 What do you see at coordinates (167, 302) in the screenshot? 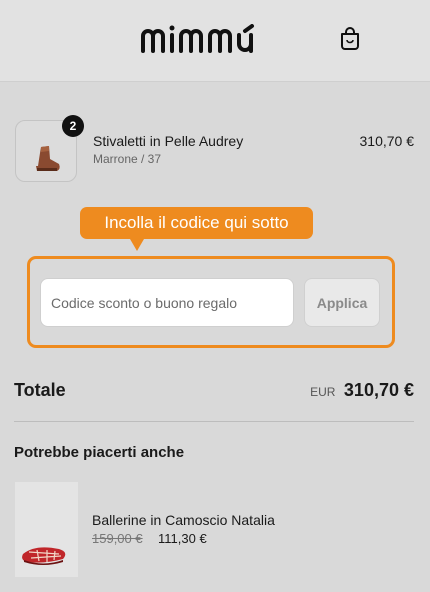
I see `discount-code-input` at bounding box center [167, 302].